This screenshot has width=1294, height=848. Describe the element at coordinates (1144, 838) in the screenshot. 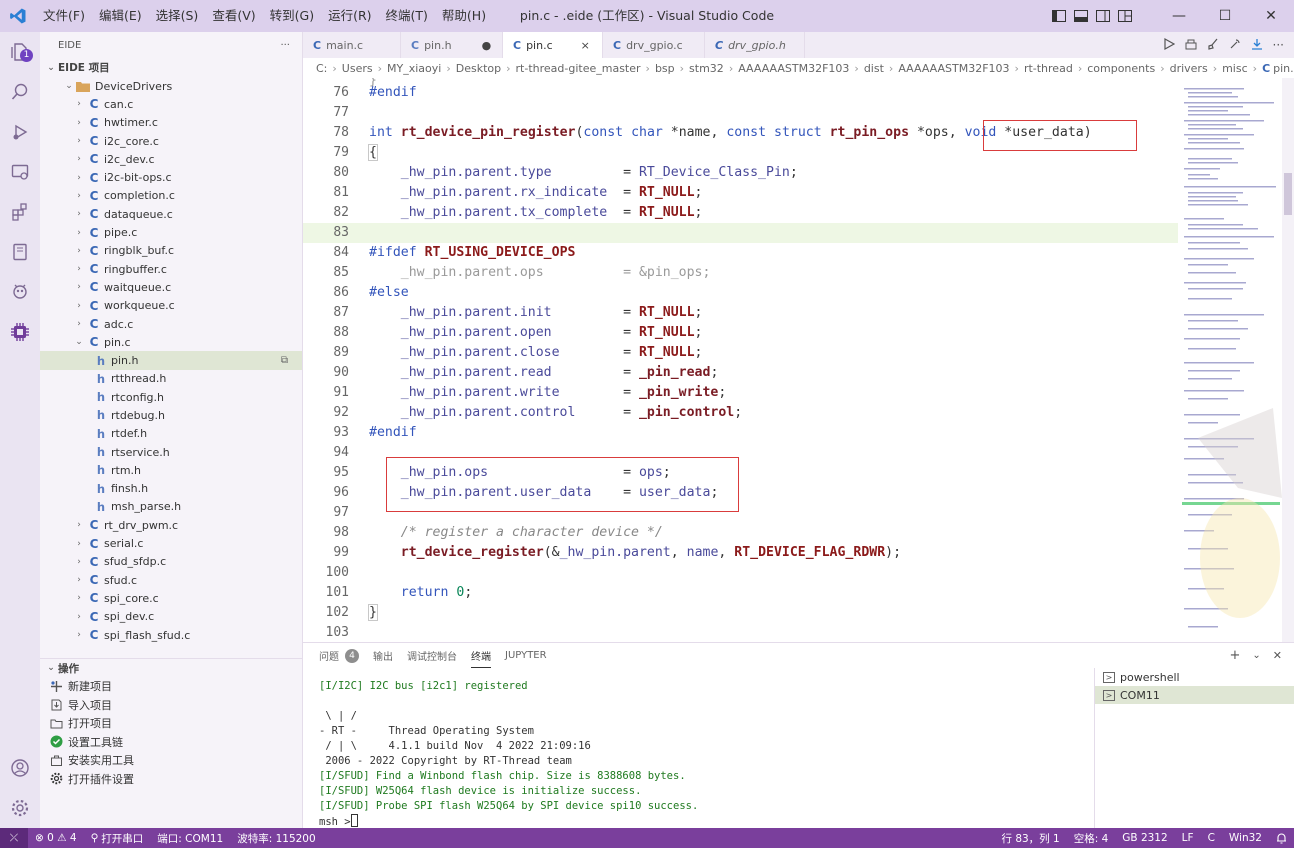

I see `status-encoding: GB 2312` at that location.